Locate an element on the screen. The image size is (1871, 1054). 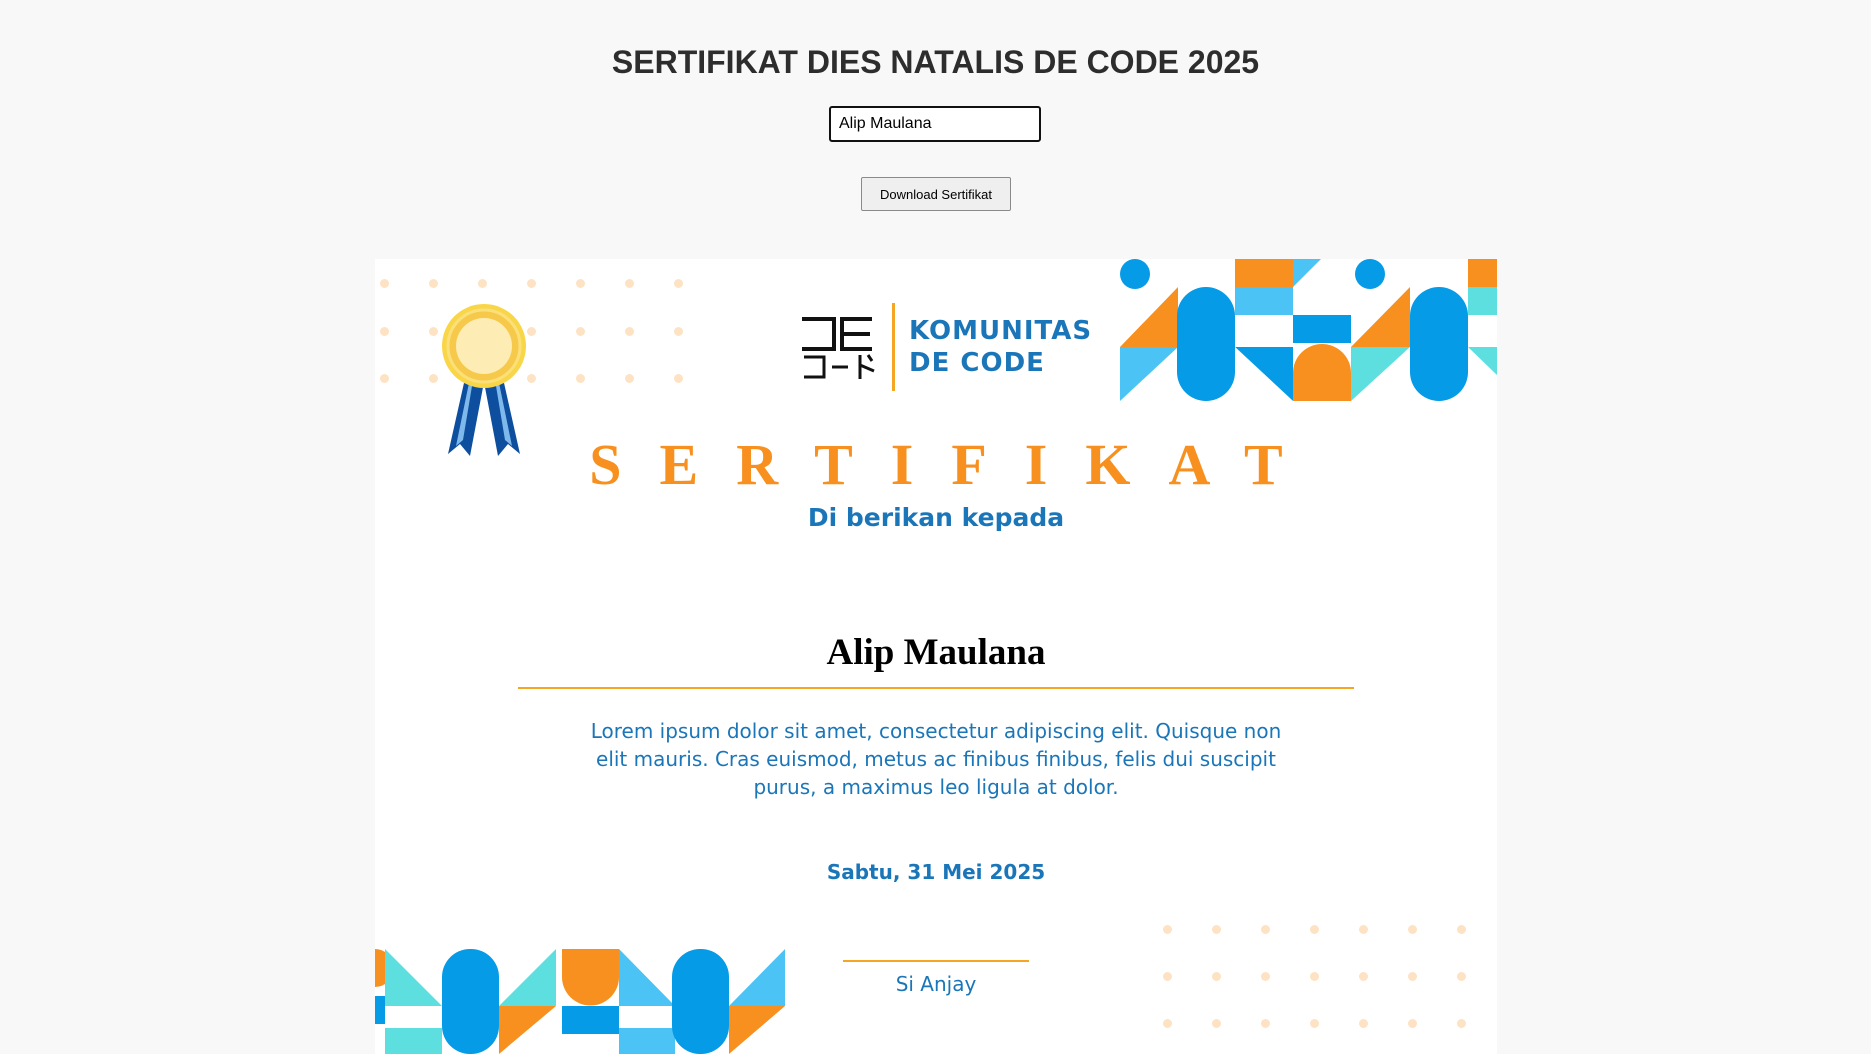
org-line-2: DE CODE is located at coordinates (977, 363).